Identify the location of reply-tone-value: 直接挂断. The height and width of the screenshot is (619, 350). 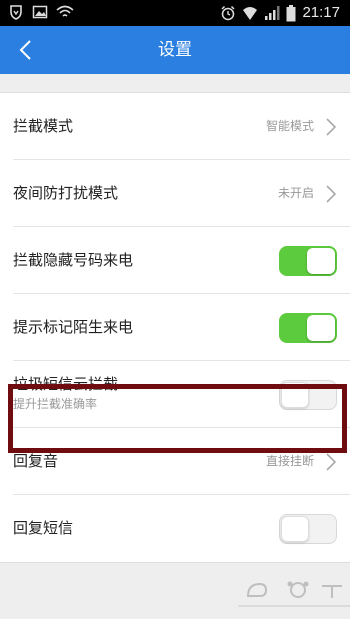
(289, 461).